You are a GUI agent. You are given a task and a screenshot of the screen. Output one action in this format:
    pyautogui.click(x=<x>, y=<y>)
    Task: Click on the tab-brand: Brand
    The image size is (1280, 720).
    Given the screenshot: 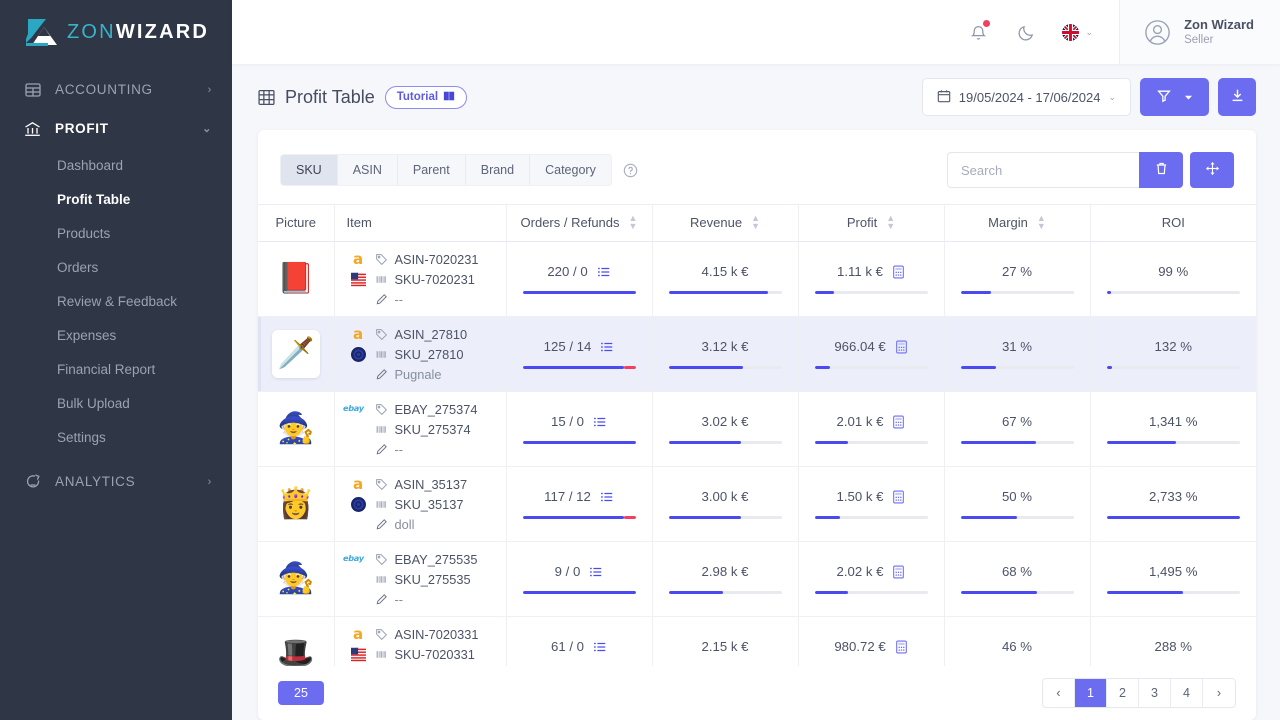 What is the action you would take?
    pyautogui.click(x=498, y=170)
    